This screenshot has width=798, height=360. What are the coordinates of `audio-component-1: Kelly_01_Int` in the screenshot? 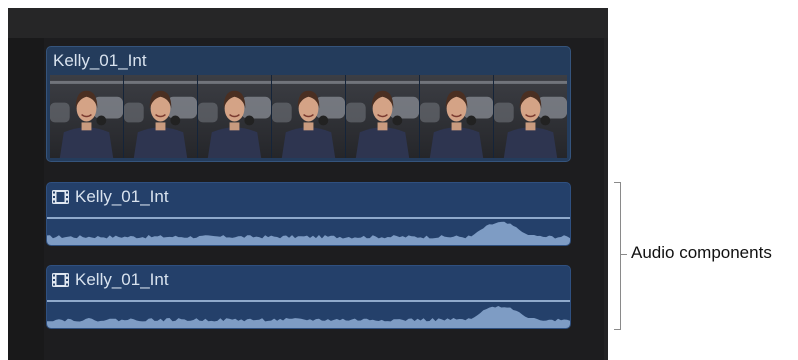 It's located at (308, 214).